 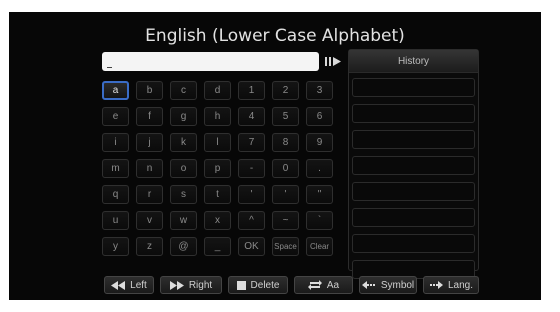 I want to click on key-5-5: ~, so click(x=285, y=220).